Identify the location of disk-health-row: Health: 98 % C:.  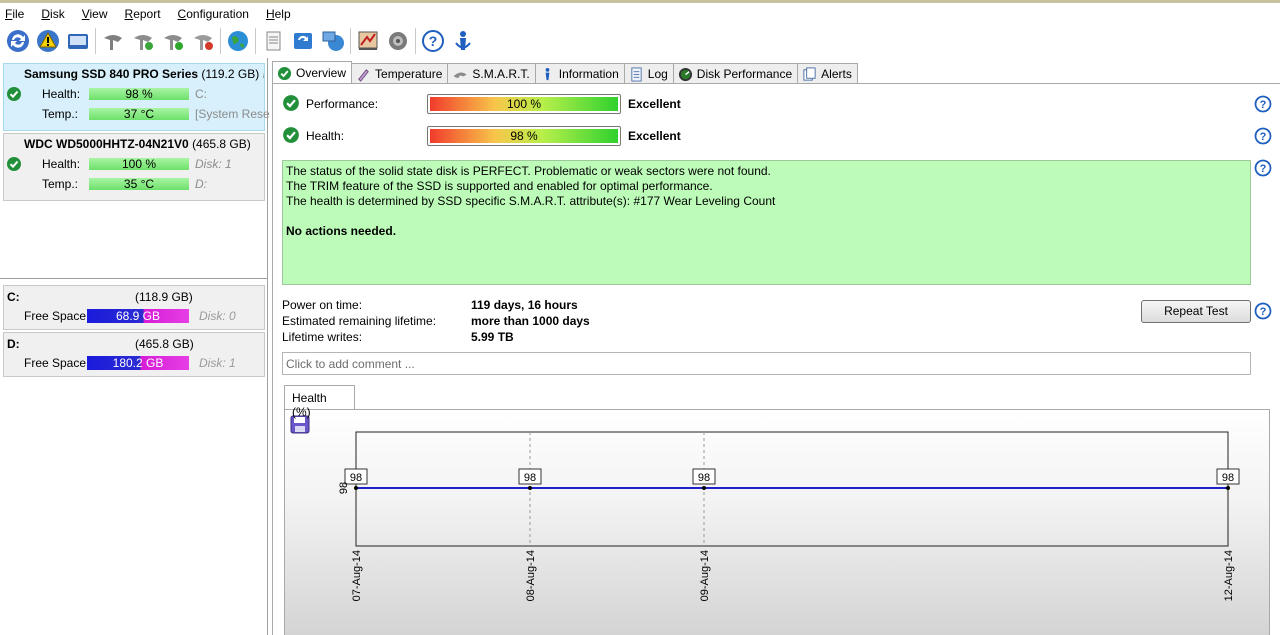
(134, 94).